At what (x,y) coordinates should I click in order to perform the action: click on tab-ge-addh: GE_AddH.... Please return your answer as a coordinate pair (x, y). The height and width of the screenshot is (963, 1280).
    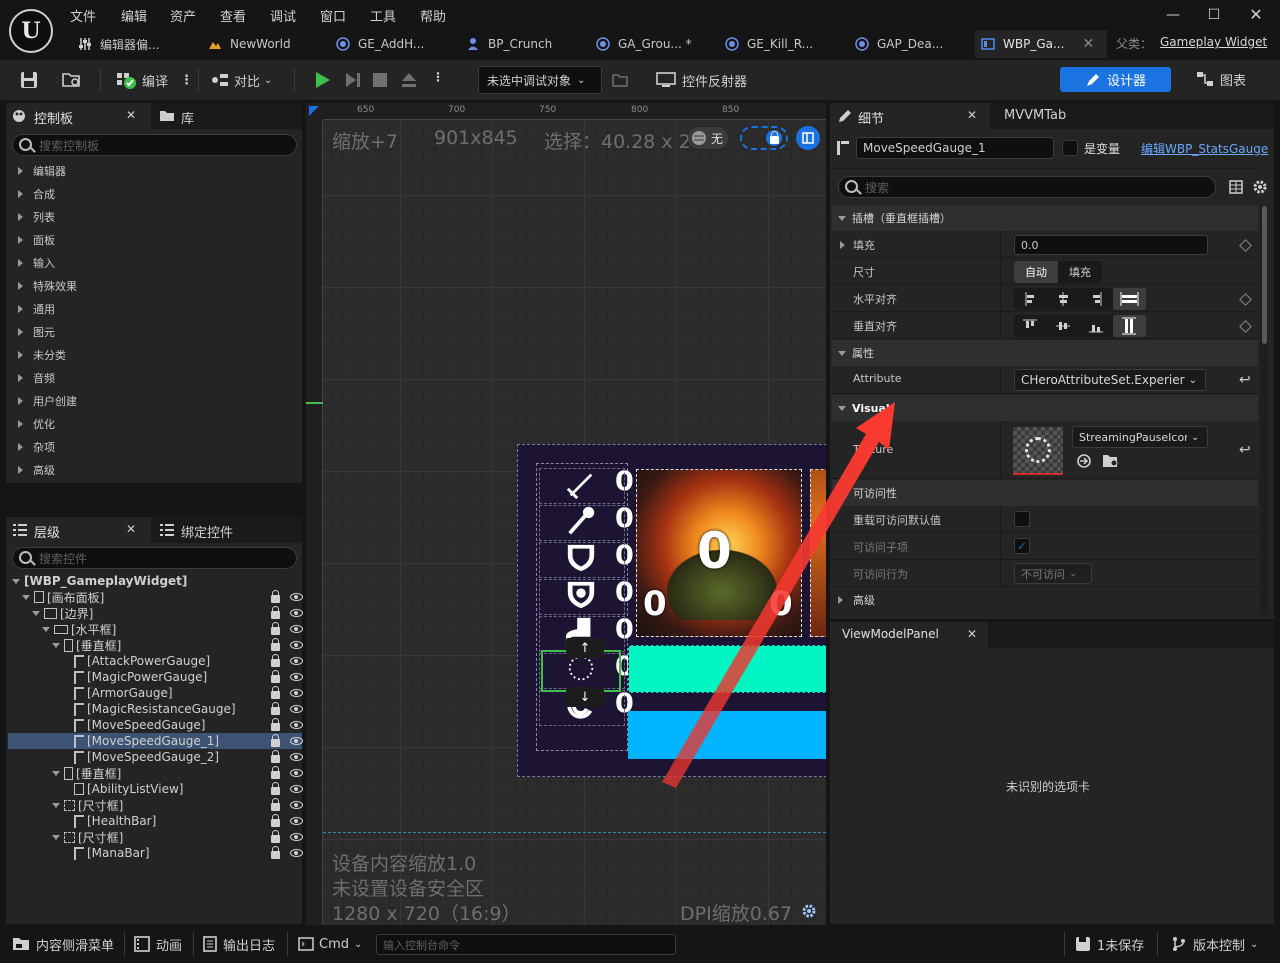
    Looking at the image, I should click on (377, 44).